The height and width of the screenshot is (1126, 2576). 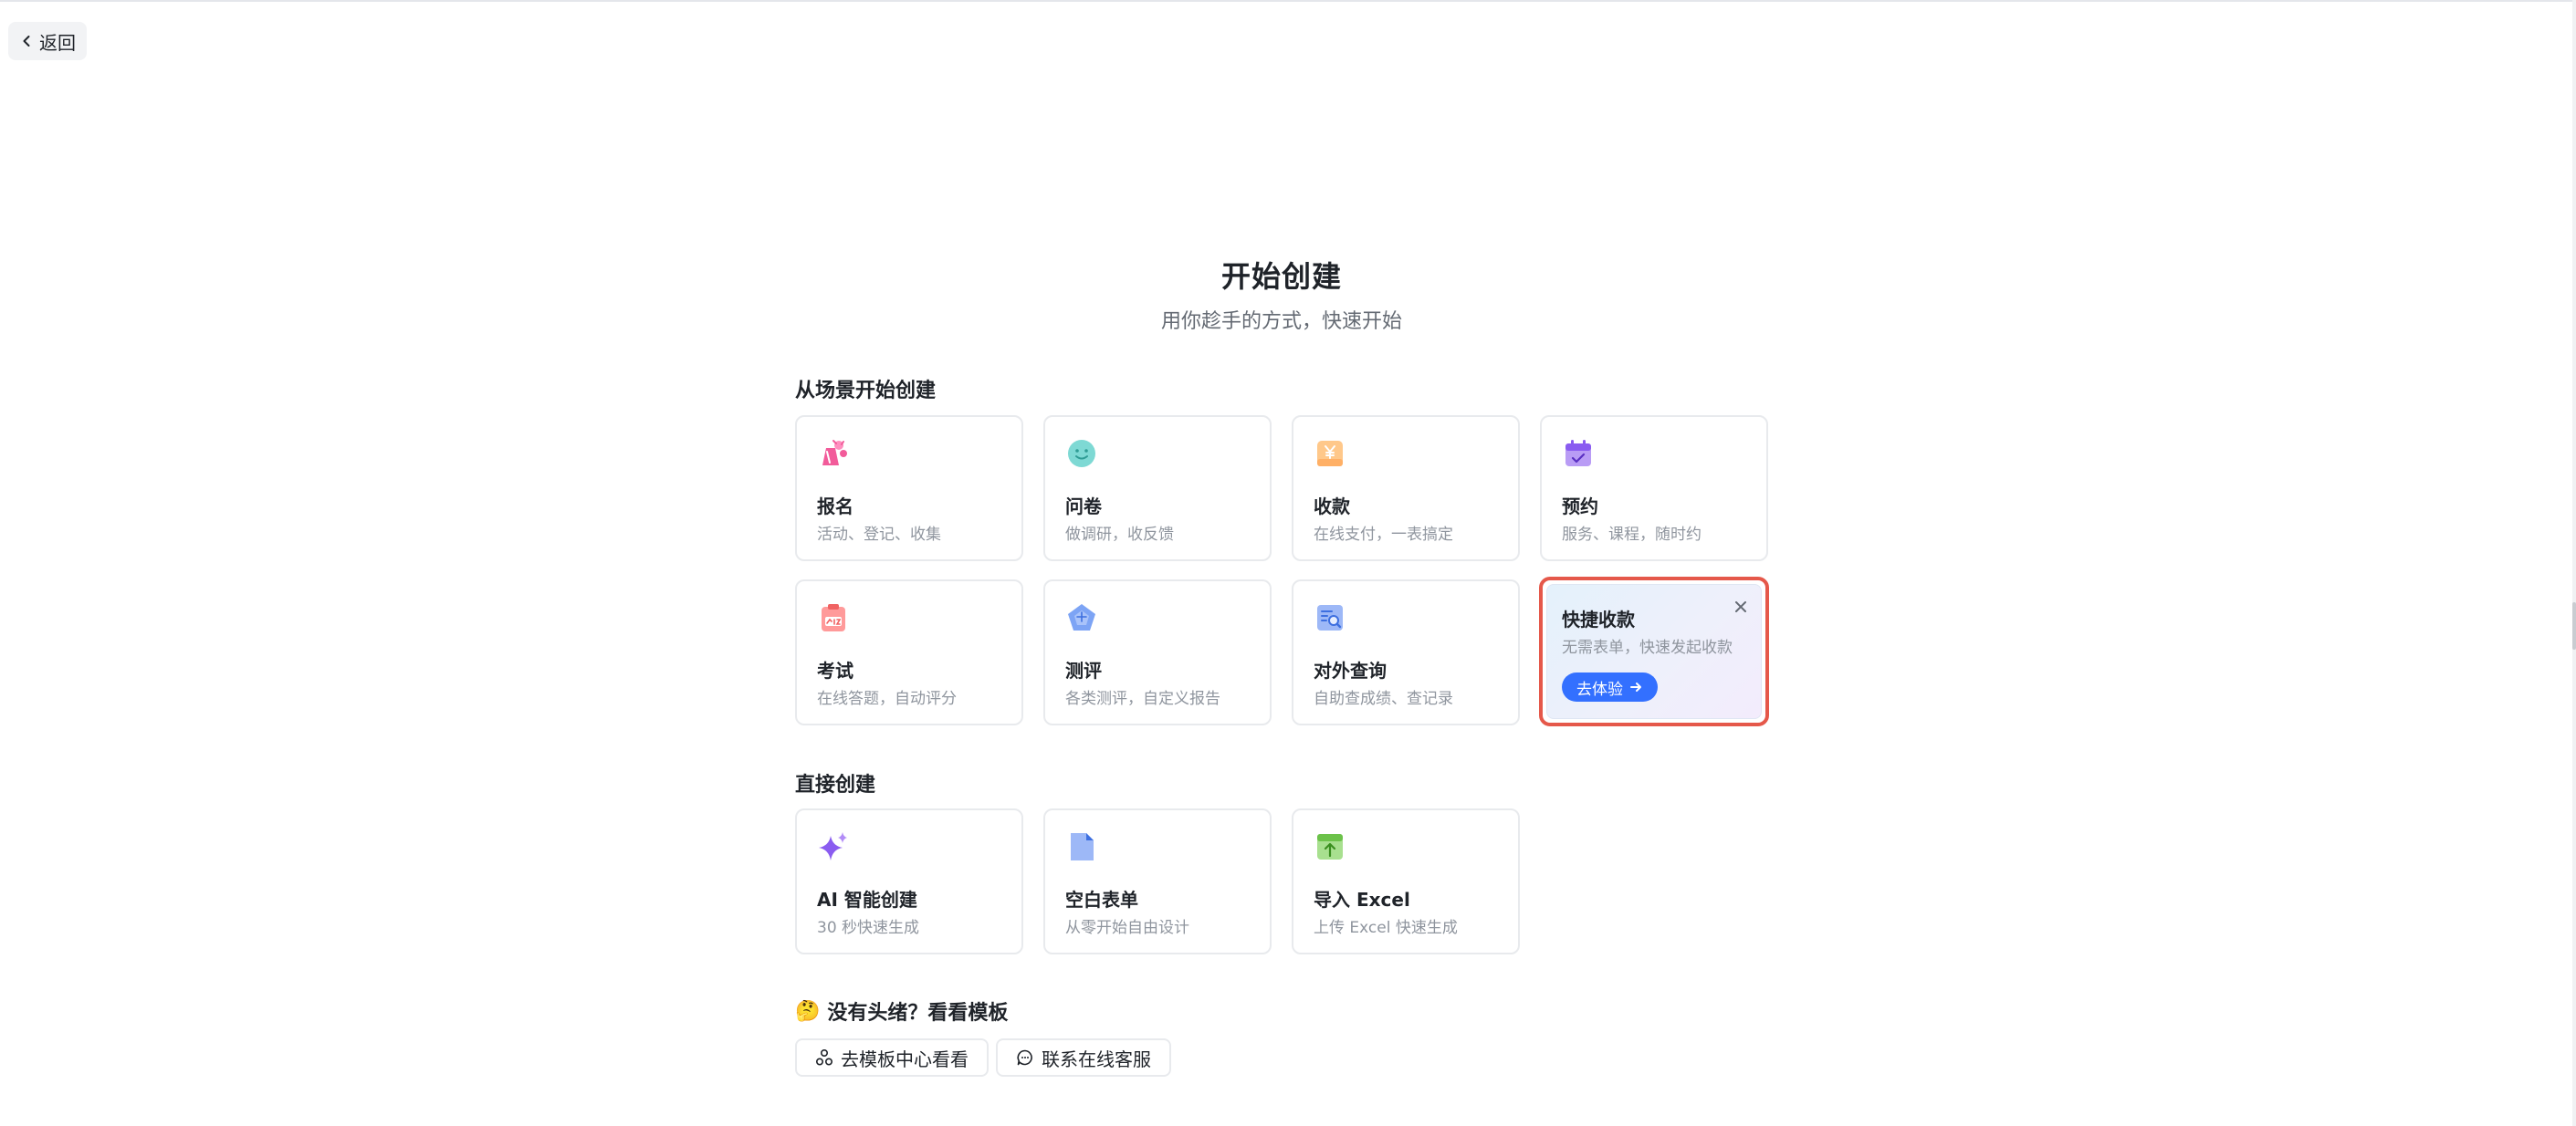 I want to click on calendar-icon, so click(x=1578, y=454).